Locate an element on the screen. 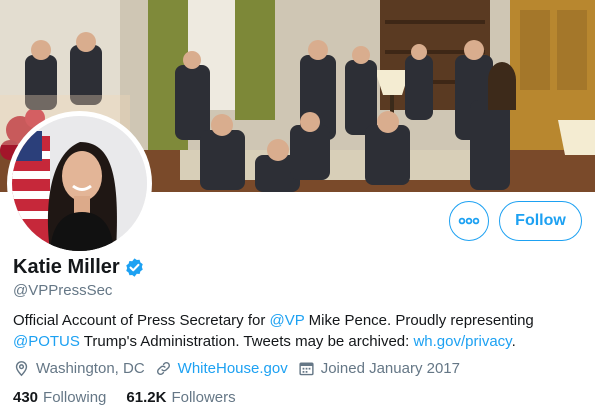 This screenshot has width=595, height=413. more-options-button is located at coordinates (469, 221).